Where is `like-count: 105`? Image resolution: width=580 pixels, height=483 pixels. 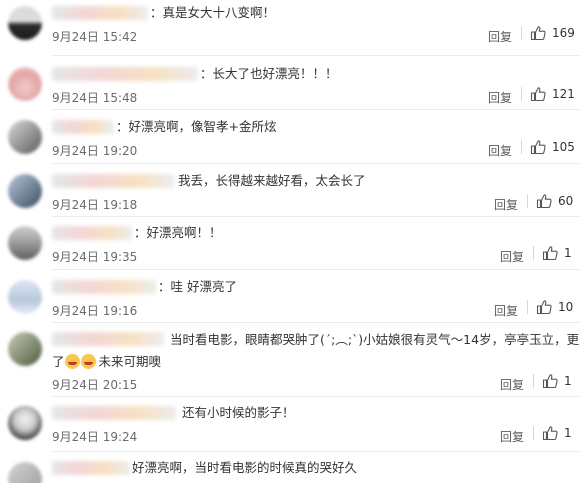 like-count: 105 is located at coordinates (563, 147).